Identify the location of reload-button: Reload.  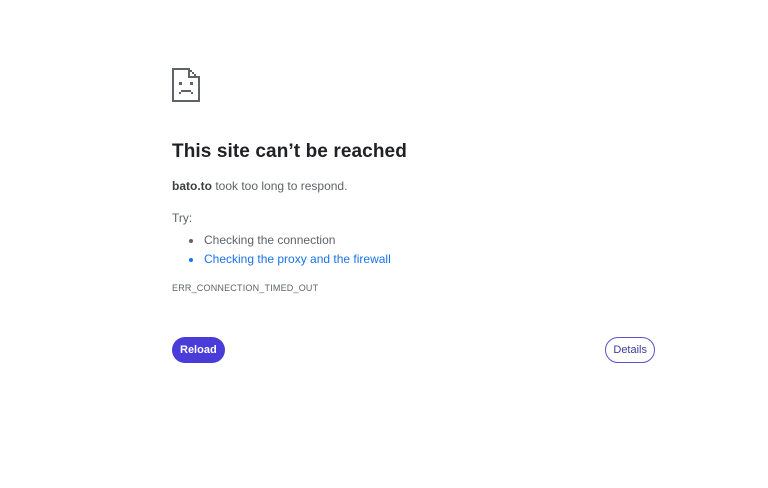
(198, 350).